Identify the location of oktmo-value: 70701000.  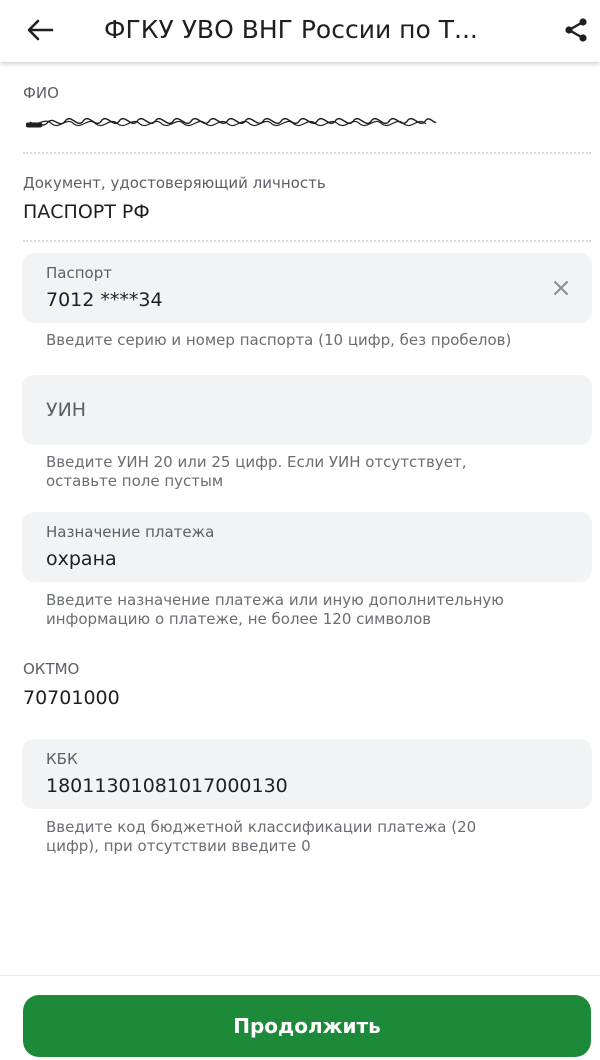
(71, 698).